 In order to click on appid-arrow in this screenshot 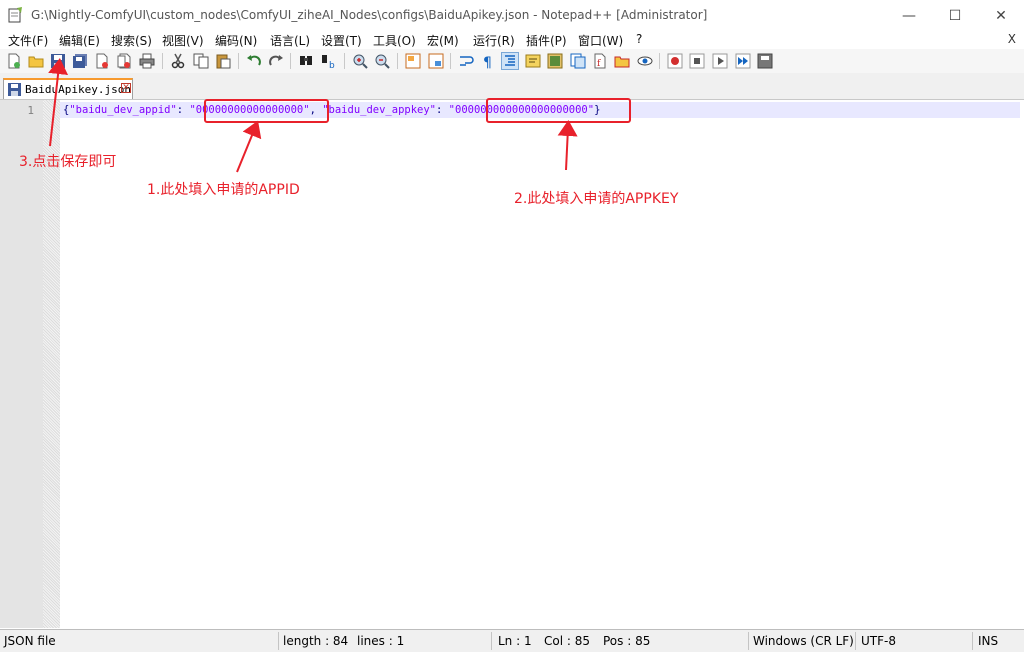, I will do `click(249, 146)`.